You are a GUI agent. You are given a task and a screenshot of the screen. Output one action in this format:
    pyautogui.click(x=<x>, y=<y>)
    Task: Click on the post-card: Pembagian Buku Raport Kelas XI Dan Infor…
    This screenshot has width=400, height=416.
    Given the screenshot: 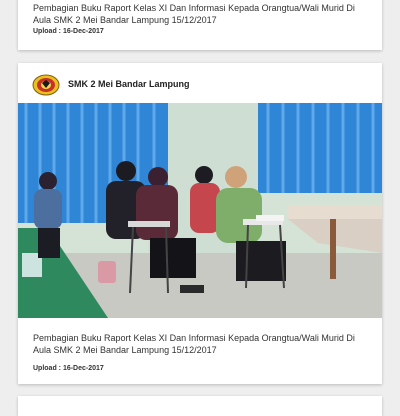 What is the action you would take?
    pyautogui.click(x=200, y=25)
    